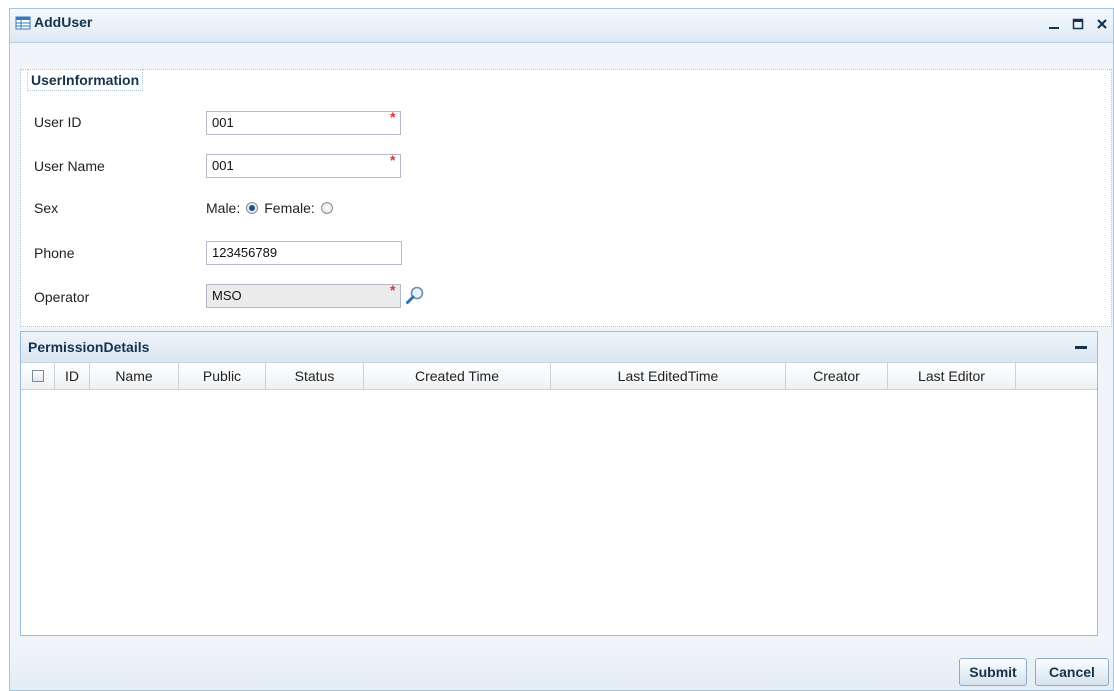  Describe the element at coordinates (303, 123) in the screenshot. I see `user-id-input: 001` at that location.